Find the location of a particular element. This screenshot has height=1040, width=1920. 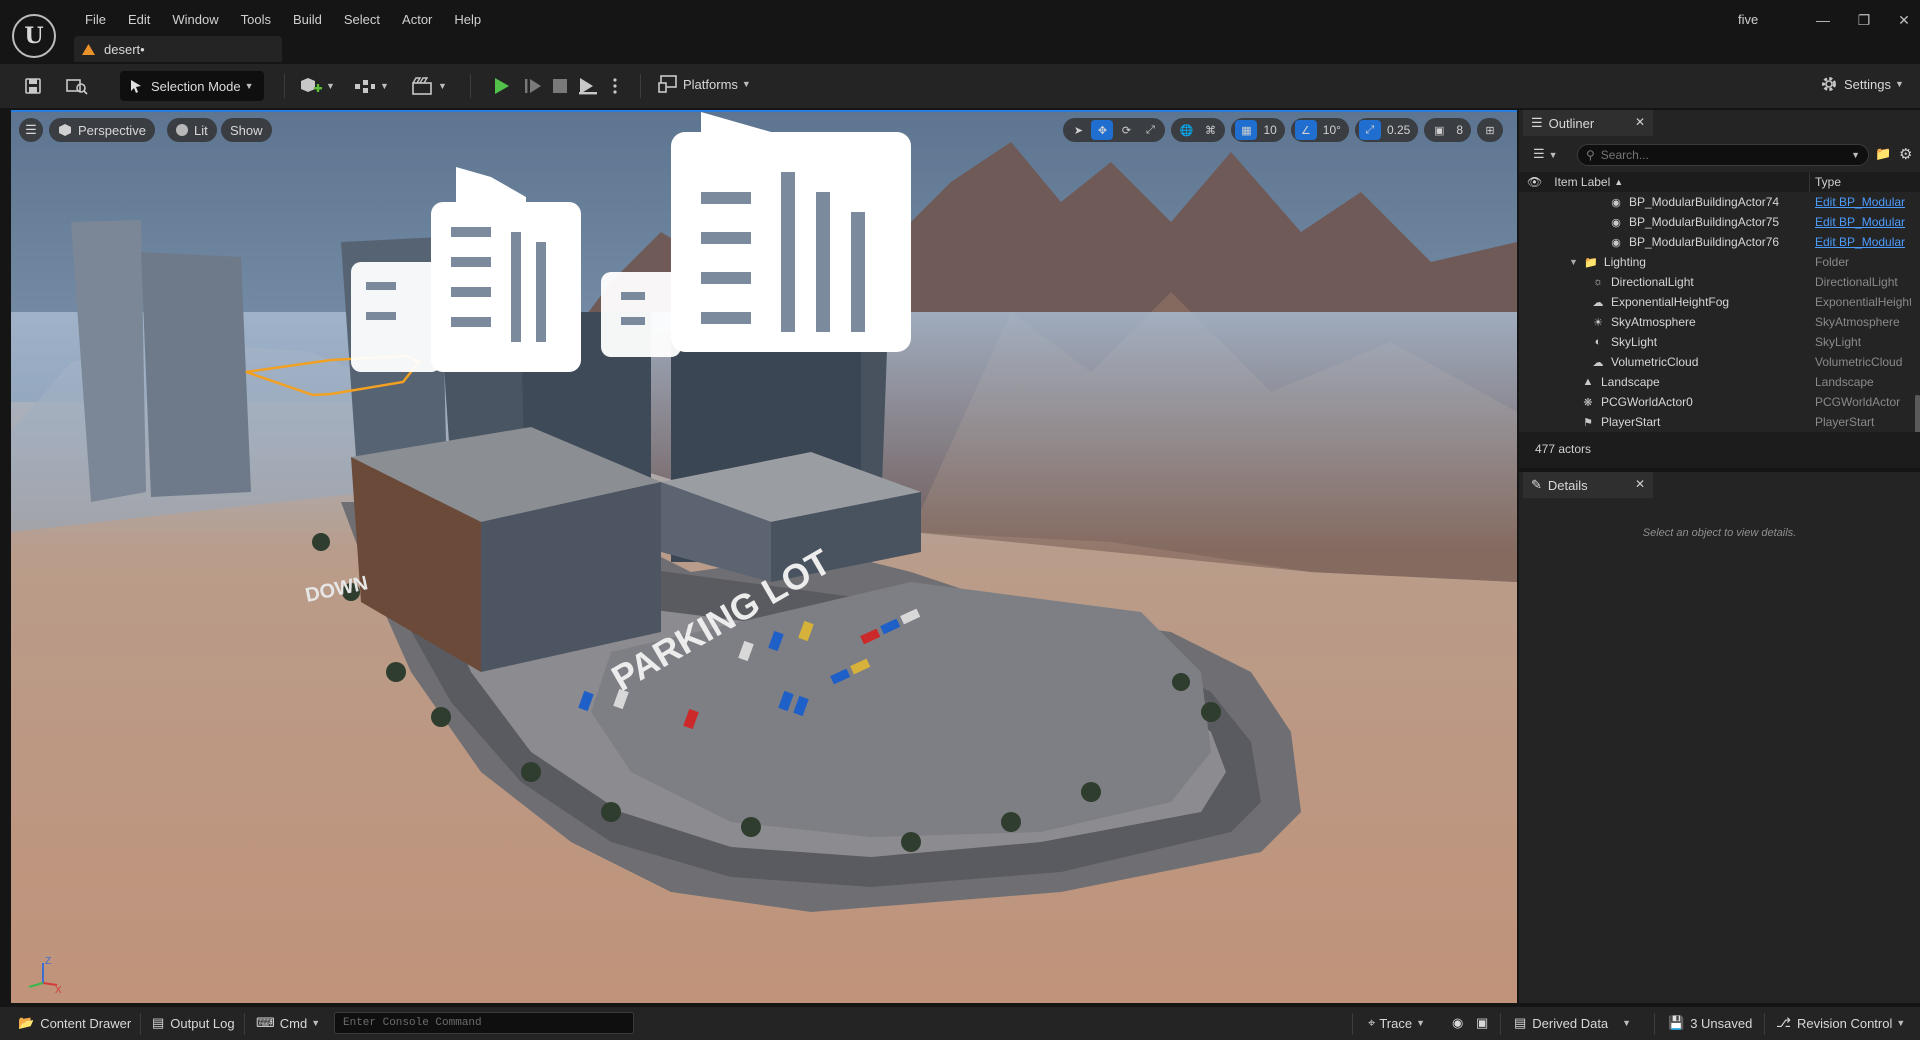

content-drawer-button: 📂 Content Drawer is located at coordinates (74, 1023).